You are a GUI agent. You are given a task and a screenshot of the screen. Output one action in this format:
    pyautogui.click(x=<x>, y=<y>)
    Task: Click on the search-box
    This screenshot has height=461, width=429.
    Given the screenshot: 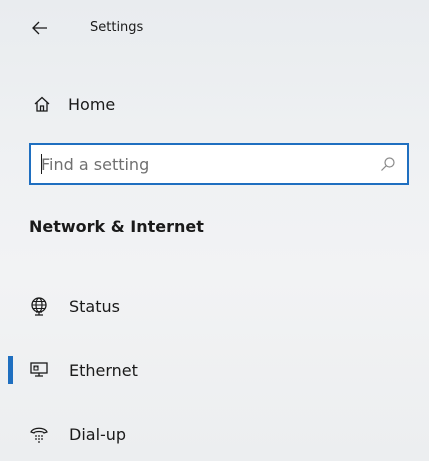 What is the action you would take?
    pyautogui.click(x=219, y=164)
    